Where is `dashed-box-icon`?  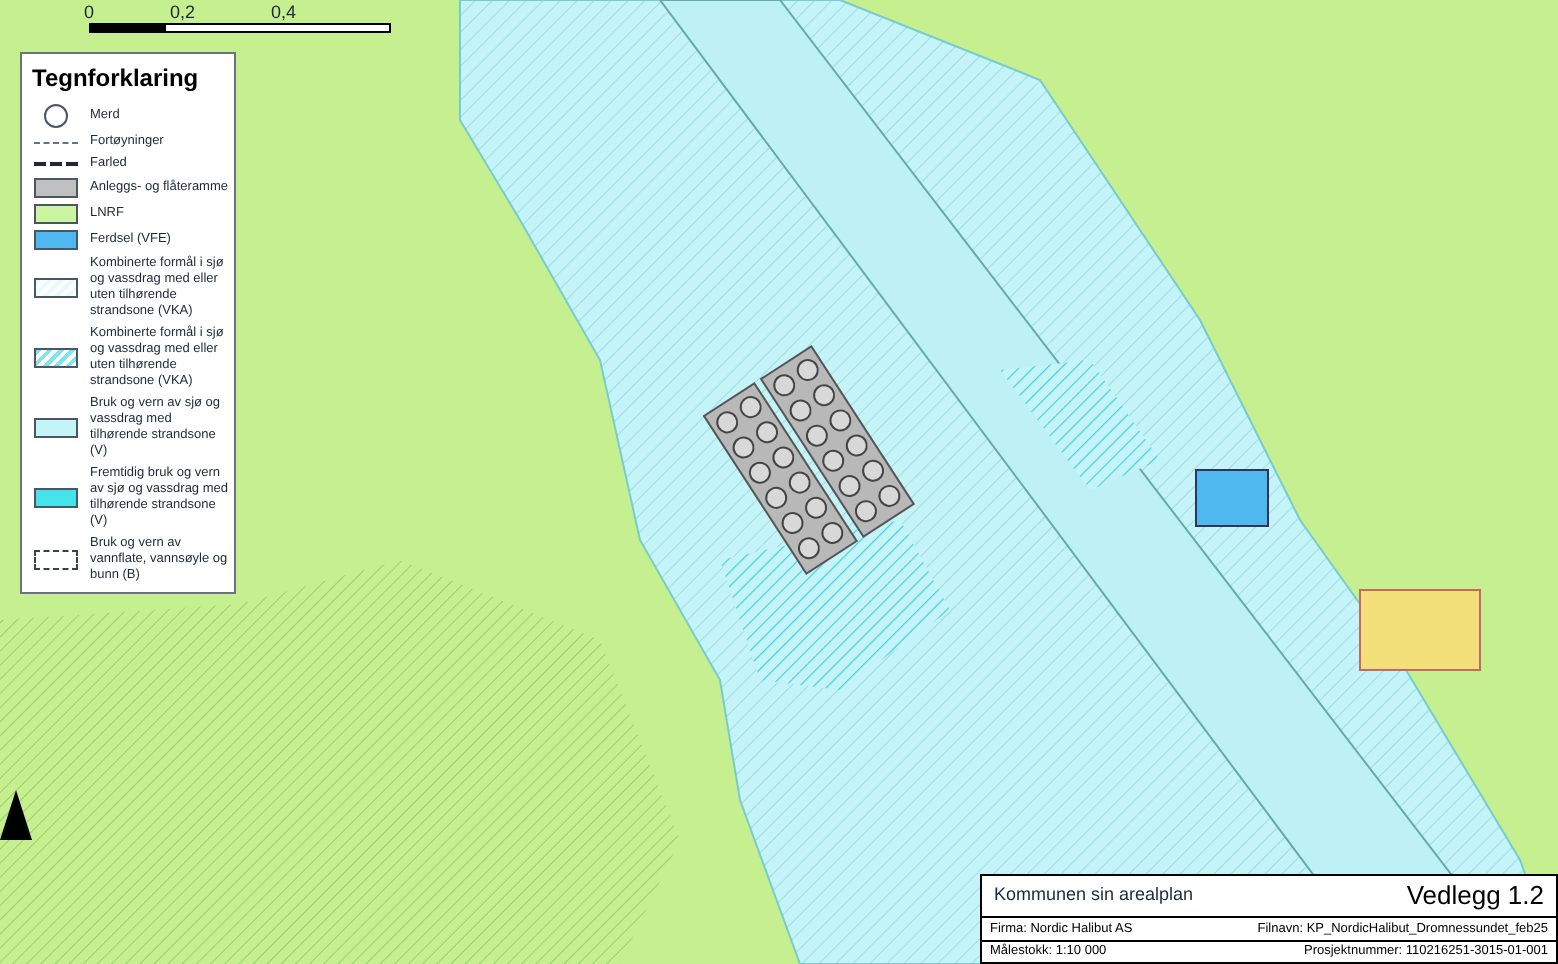
dashed-box-icon is located at coordinates (56, 560).